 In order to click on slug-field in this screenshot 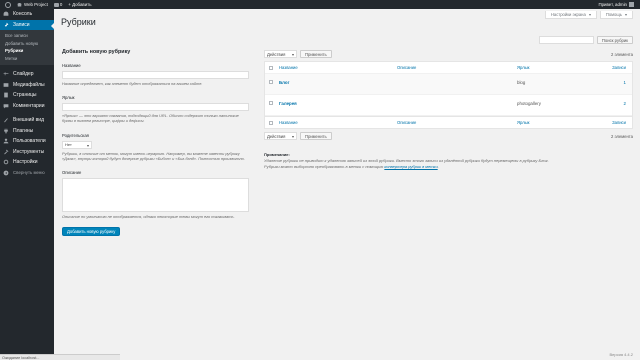, I will do `click(155, 107)`.